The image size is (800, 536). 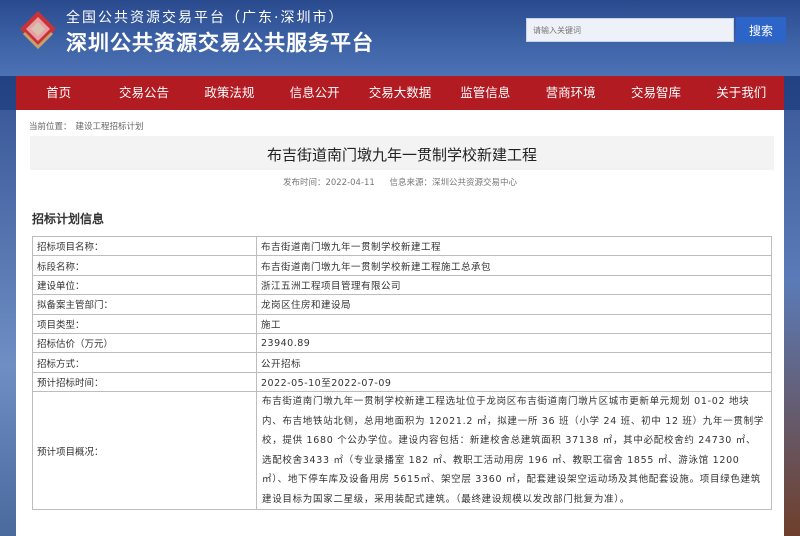 I want to click on side-background-left, so click(x=8, y=323).